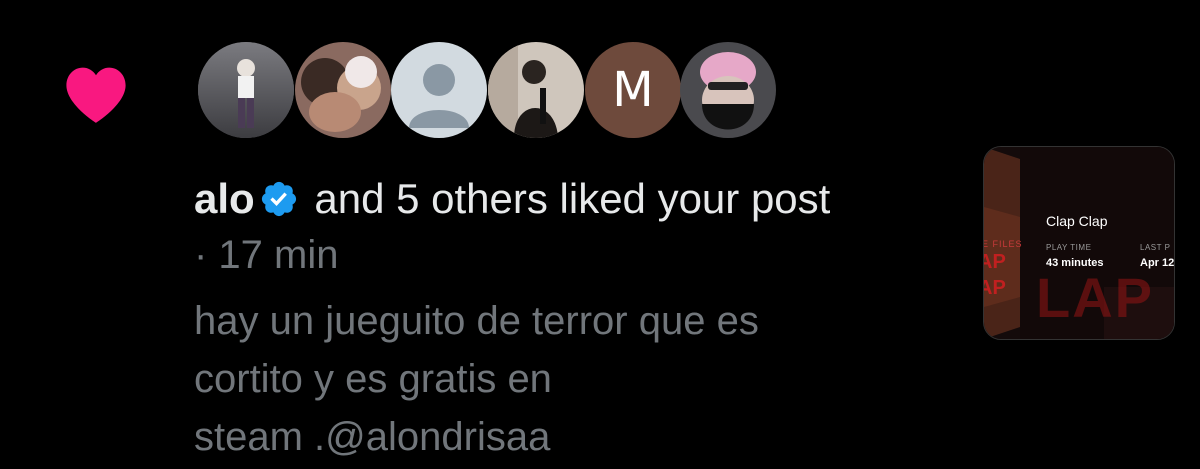 Image resolution: width=1200 pixels, height=469 pixels. I want to click on game-title: Clap Clap, so click(1077, 221).